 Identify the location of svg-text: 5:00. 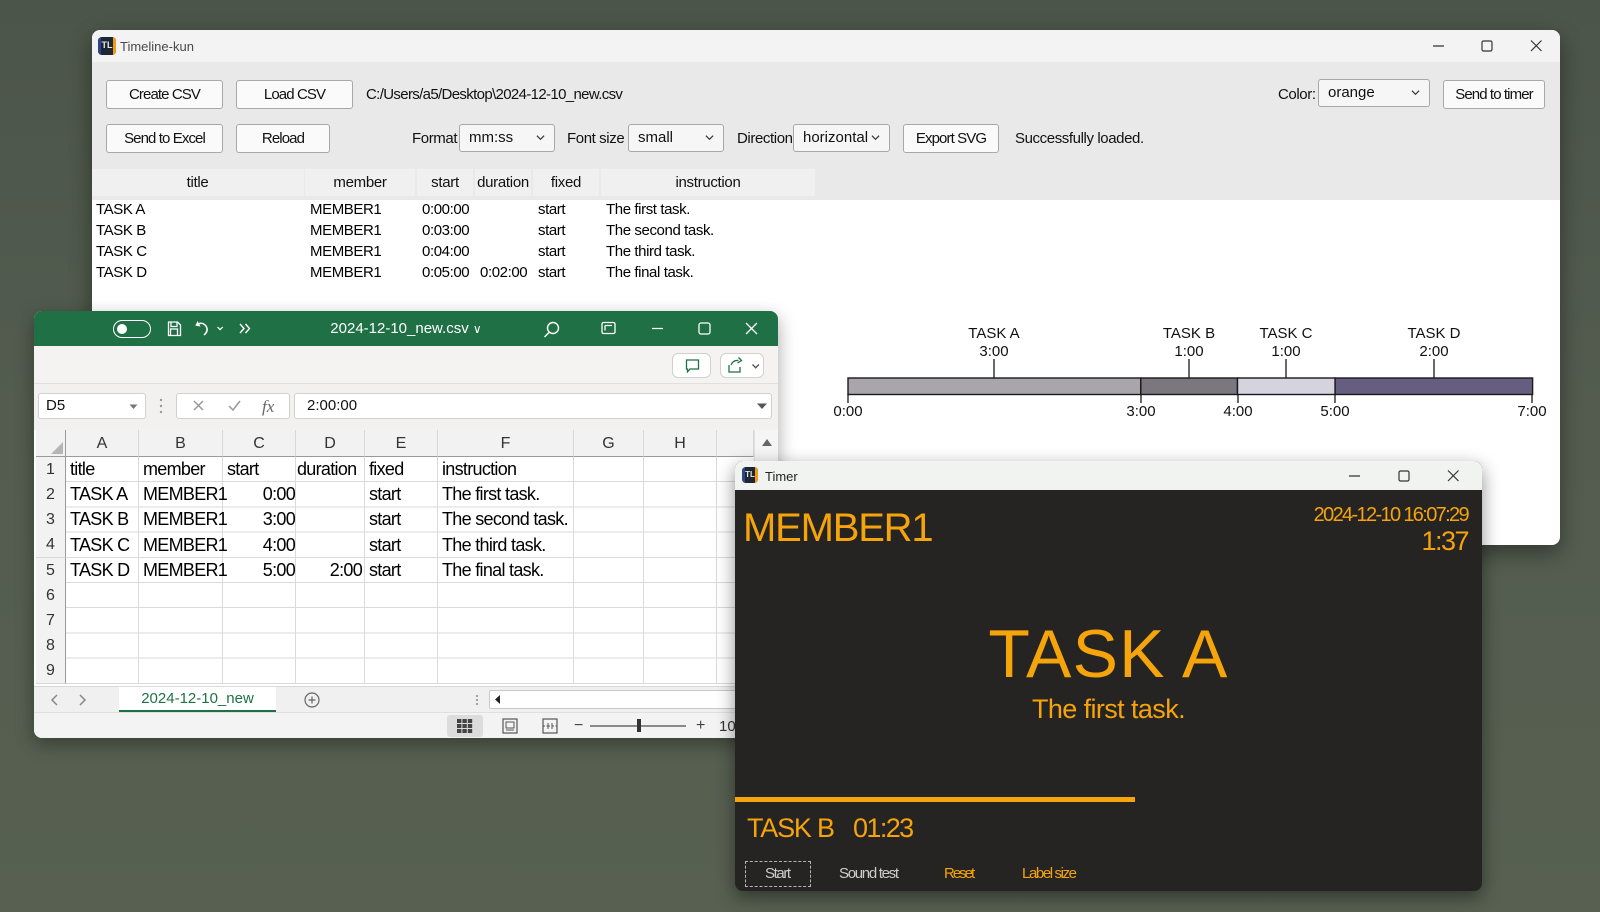
(1334, 411).